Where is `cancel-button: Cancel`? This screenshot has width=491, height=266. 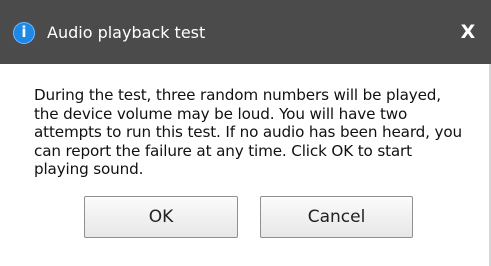 cancel-button: Cancel is located at coordinates (336, 217).